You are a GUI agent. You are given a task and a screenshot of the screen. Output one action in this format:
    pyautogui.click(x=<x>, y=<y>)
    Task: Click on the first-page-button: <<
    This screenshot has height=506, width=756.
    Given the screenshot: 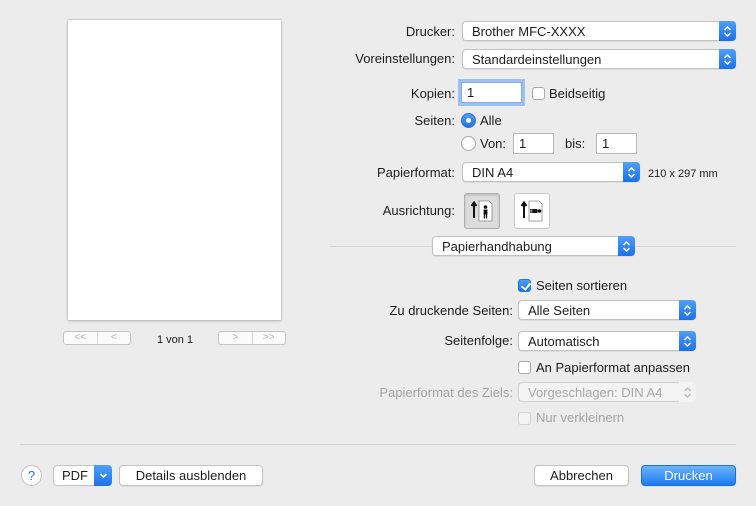 What is the action you would take?
    pyautogui.click(x=80, y=338)
    